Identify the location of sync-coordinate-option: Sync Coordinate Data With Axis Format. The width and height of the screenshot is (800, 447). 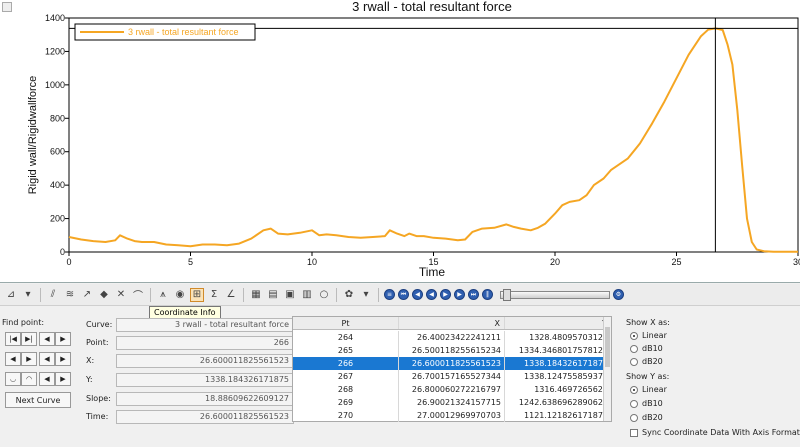
(715, 432).